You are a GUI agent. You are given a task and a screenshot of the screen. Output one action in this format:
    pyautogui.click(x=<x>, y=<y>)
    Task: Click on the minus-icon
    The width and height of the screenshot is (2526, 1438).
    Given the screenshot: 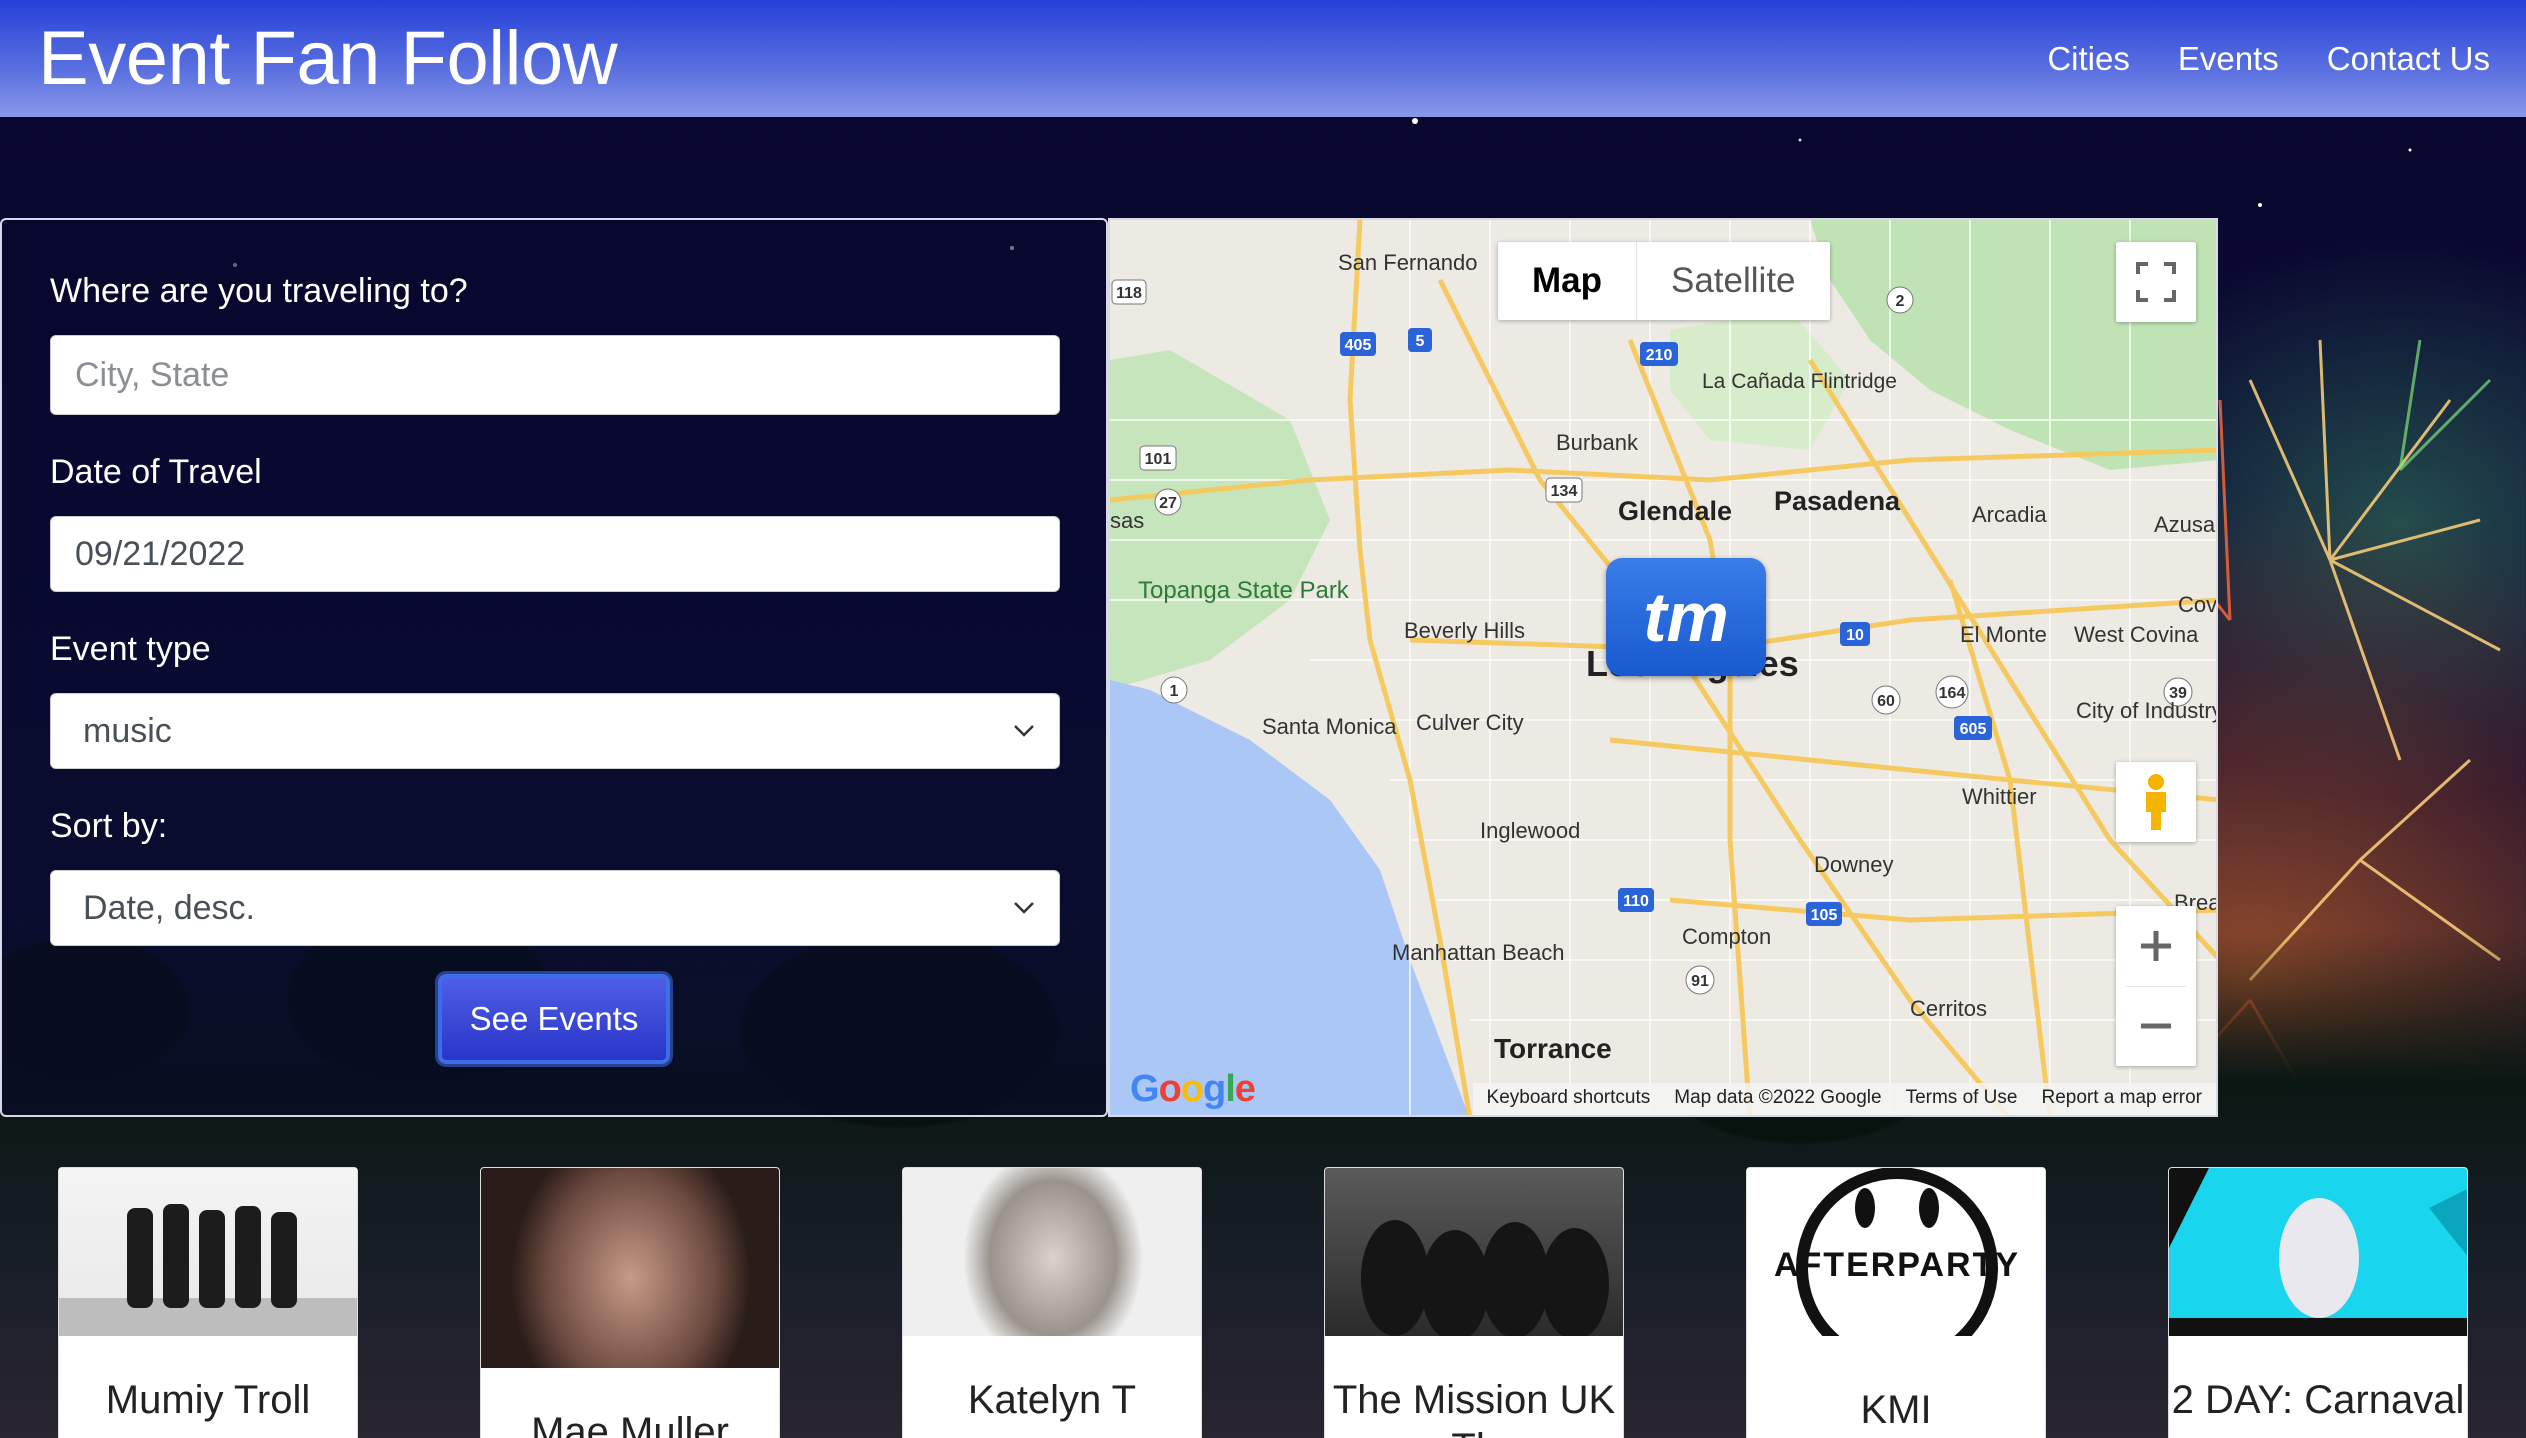 What is the action you would take?
    pyautogui.click(x=2156, y=1026)
    